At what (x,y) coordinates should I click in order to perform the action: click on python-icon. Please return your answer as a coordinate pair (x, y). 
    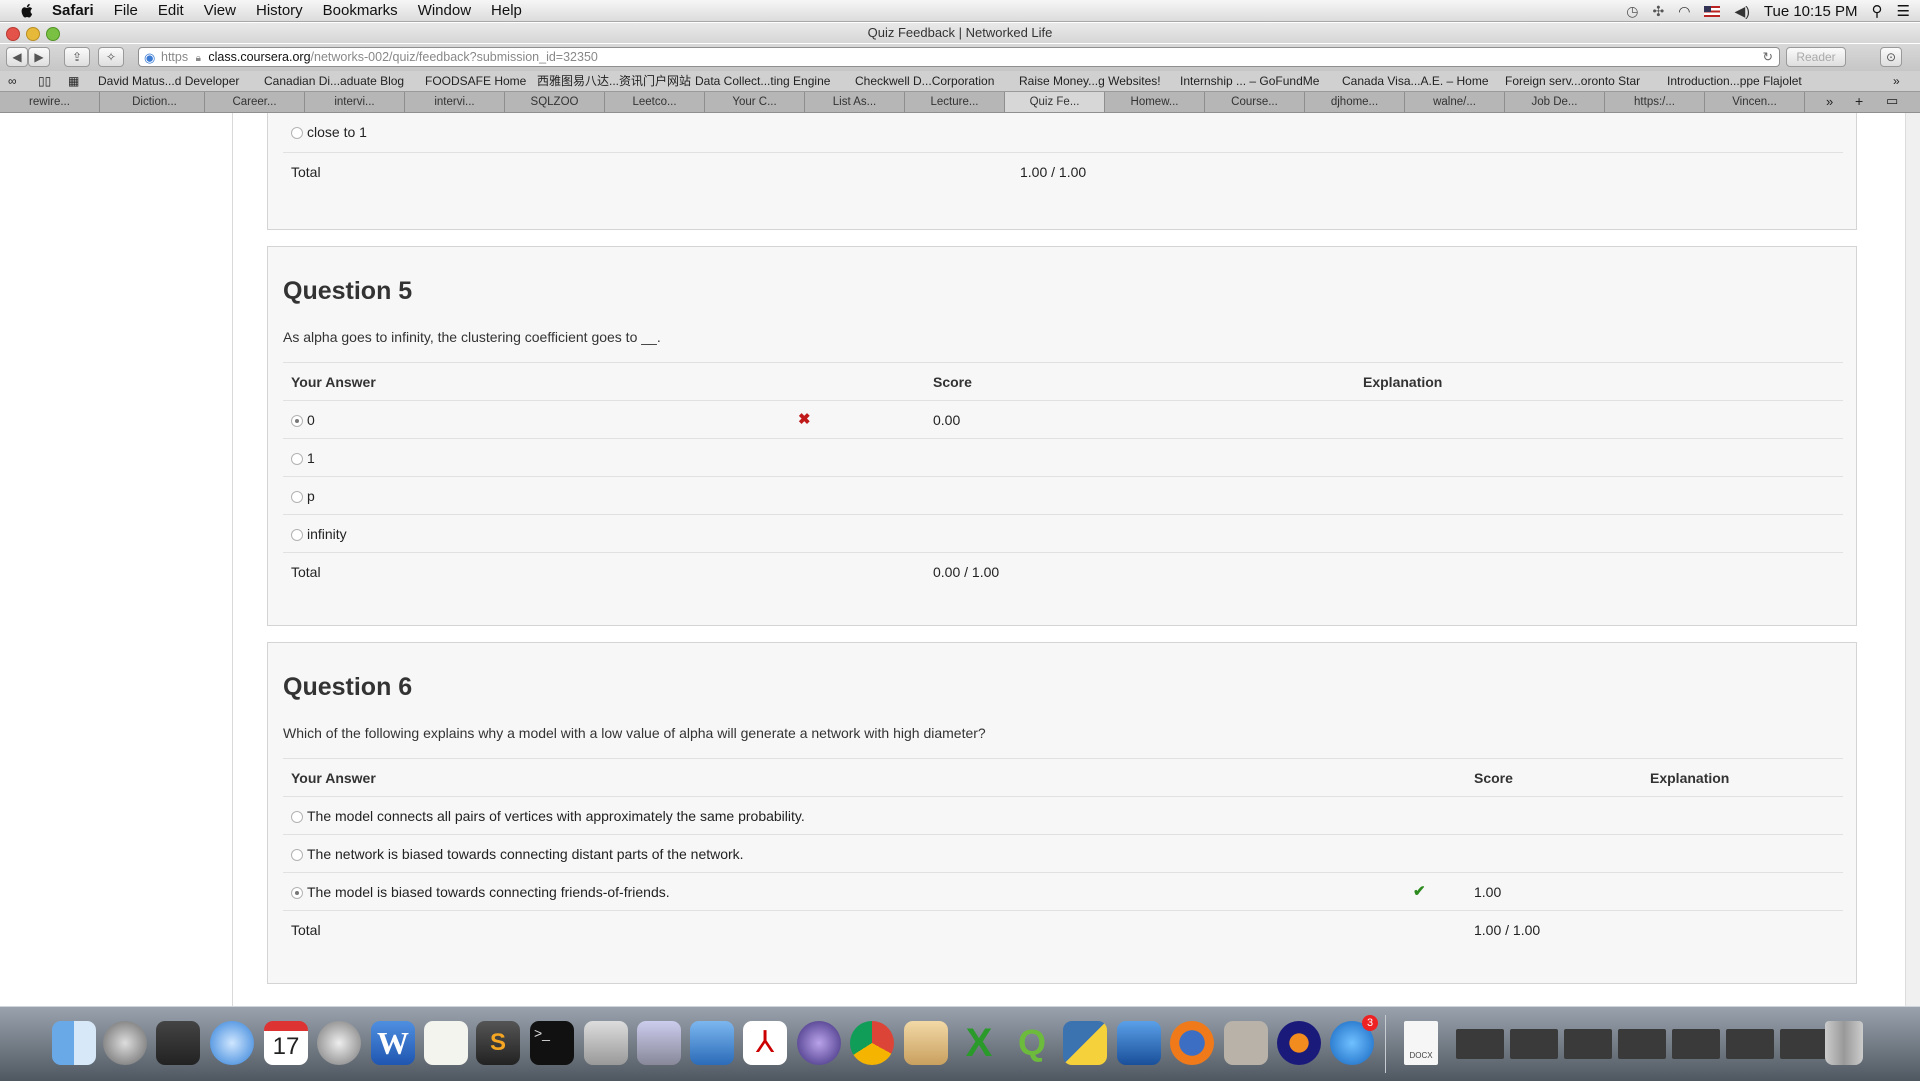
    Looking at the image, I should click on (1085, 1043).